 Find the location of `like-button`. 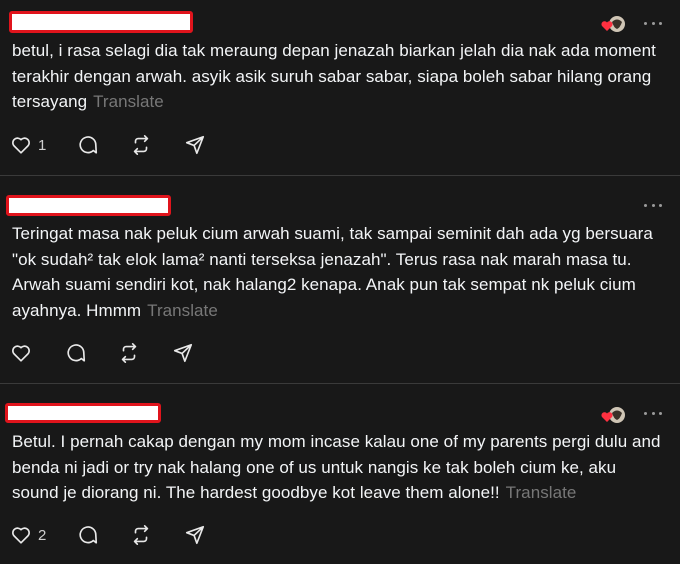

like-button is located at coordinates (24, 353).